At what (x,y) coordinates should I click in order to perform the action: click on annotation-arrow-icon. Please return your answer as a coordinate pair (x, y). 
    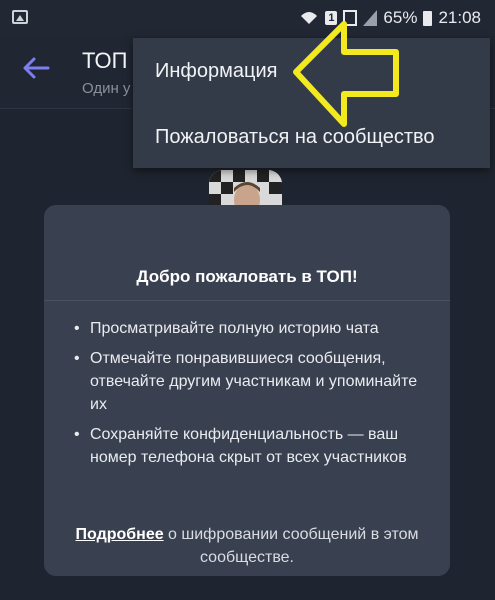
    Looking at the image, I should click on (346, 74).